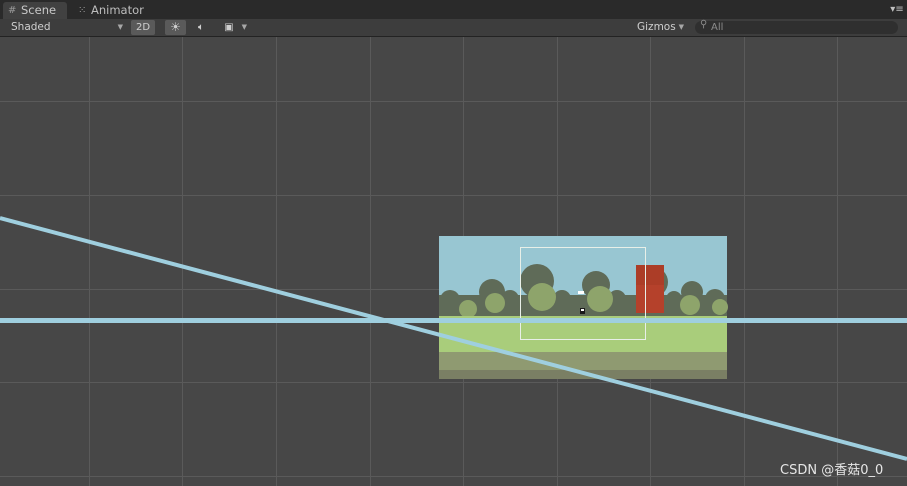 This screenshot has height=486, width=907. I want to click on level-background, so click(583, 307).